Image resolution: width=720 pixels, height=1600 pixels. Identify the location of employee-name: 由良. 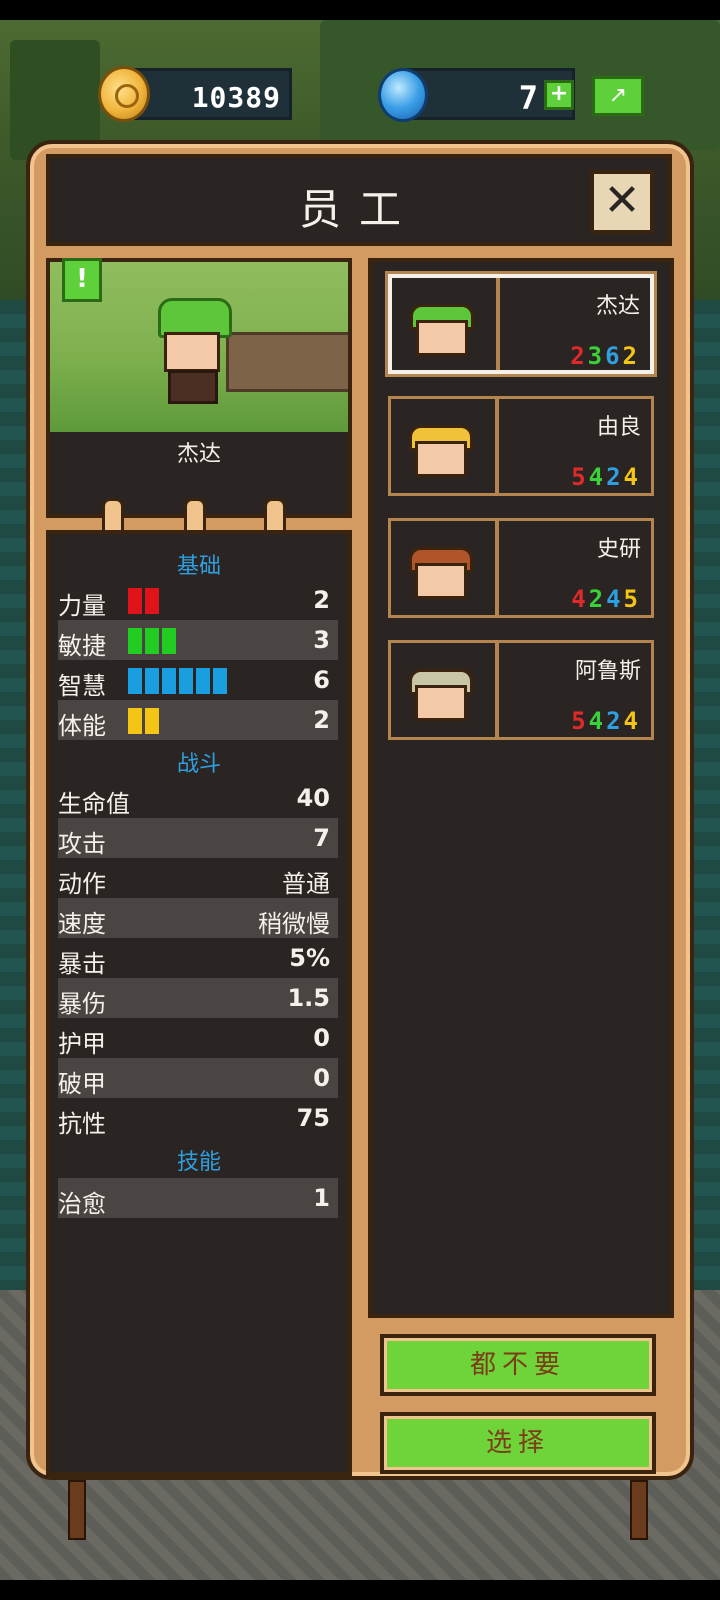
(618, 427).